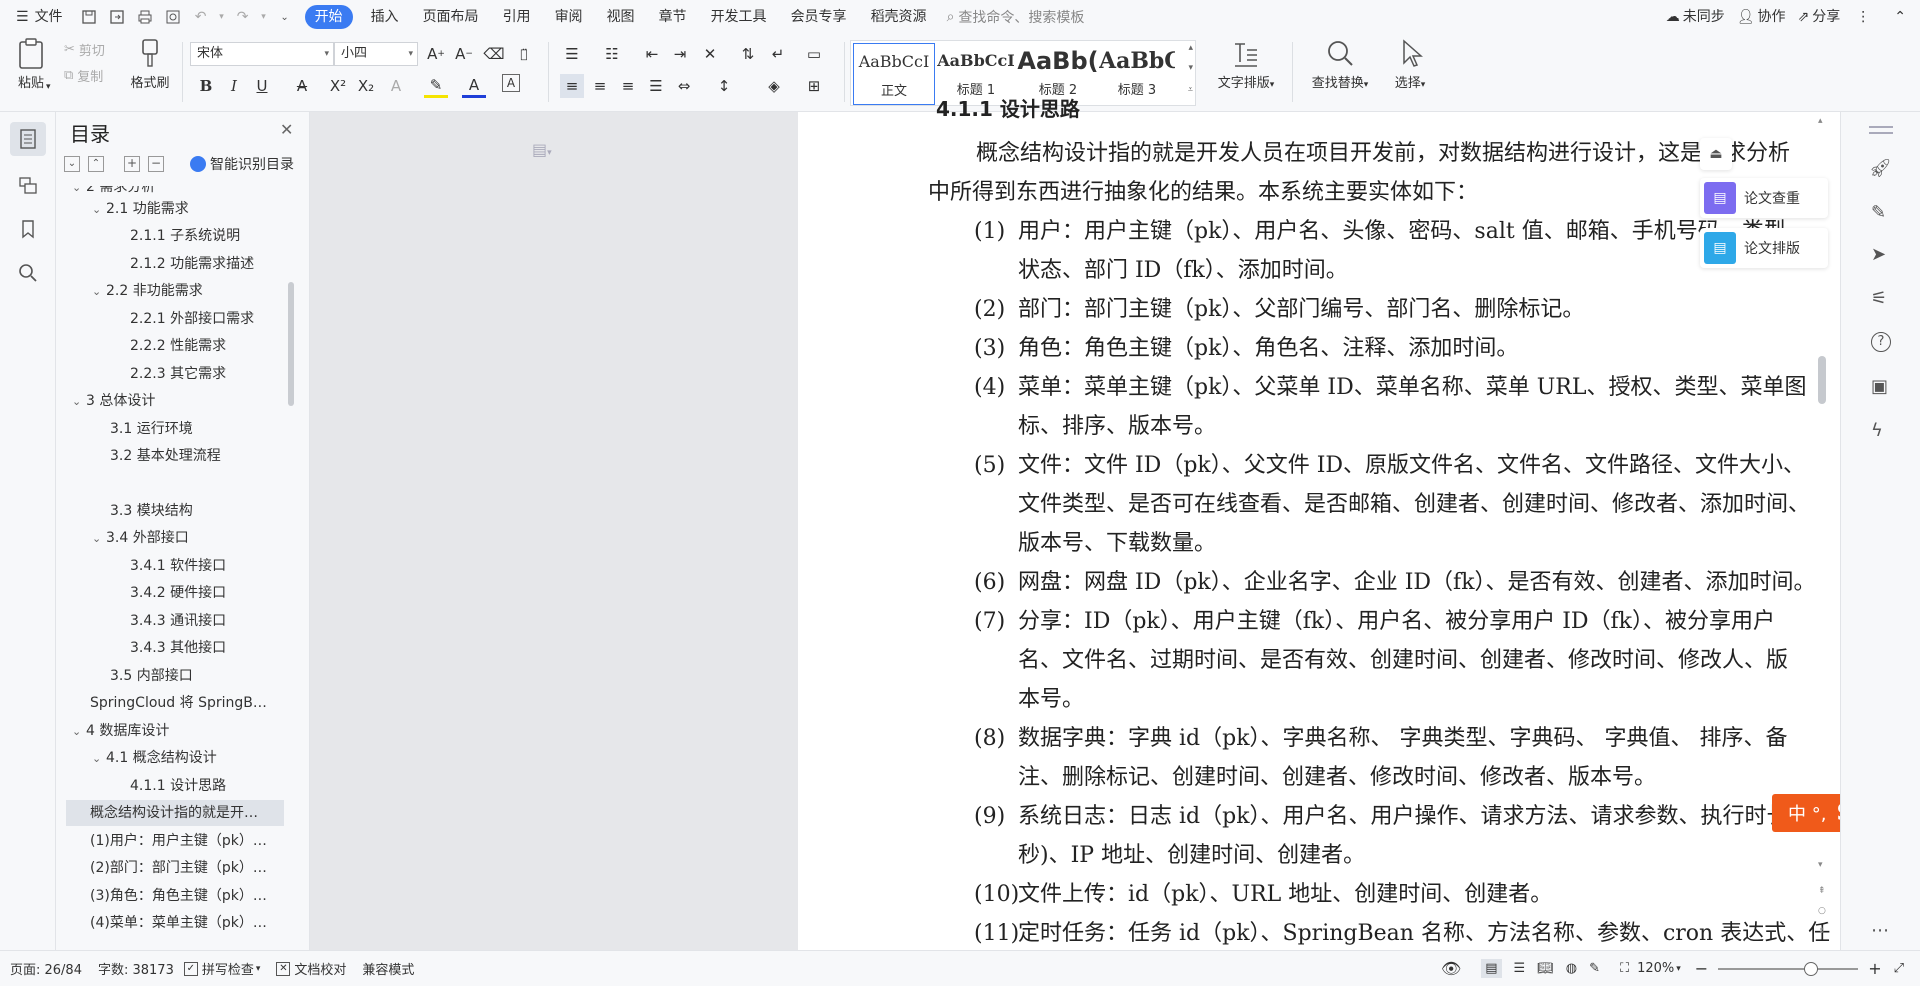  What do you see at coordinates (173, 17) in the screenshot?
I see `print-preview-icon` at bounding box center [173, 17].